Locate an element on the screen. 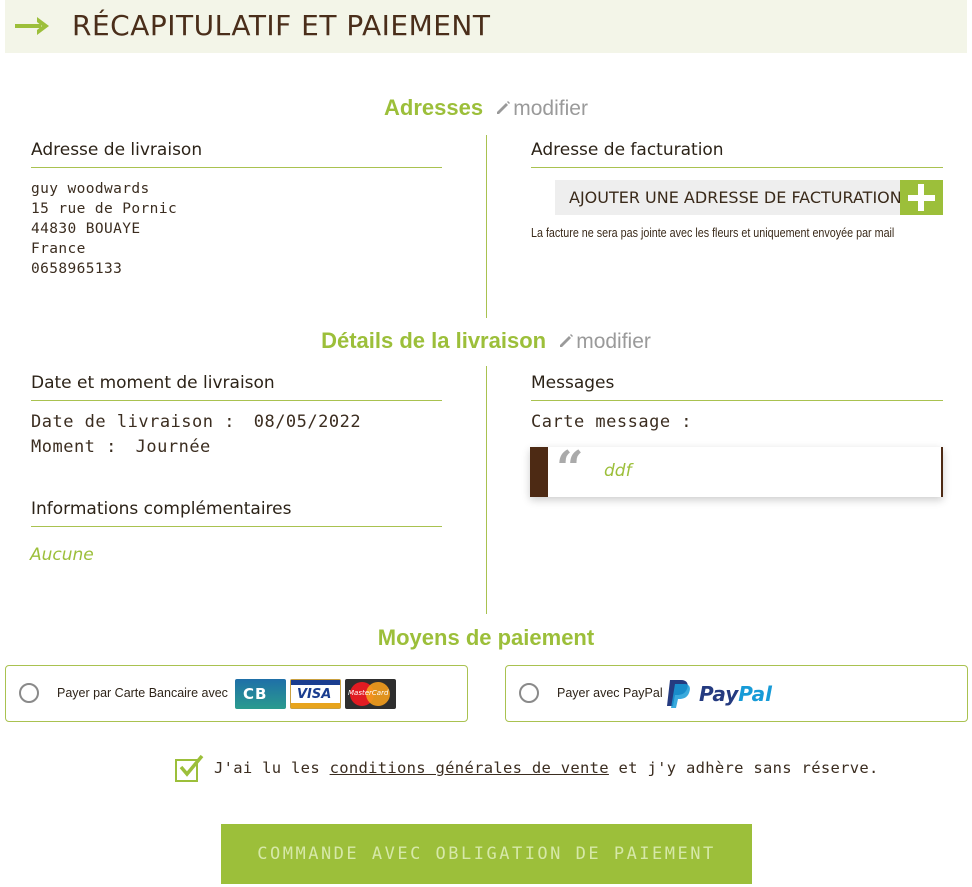 Image resolution: width=972 pixels, height=887 pixels. paypal-text-pal: Pal is located at coordinates (755, 694).